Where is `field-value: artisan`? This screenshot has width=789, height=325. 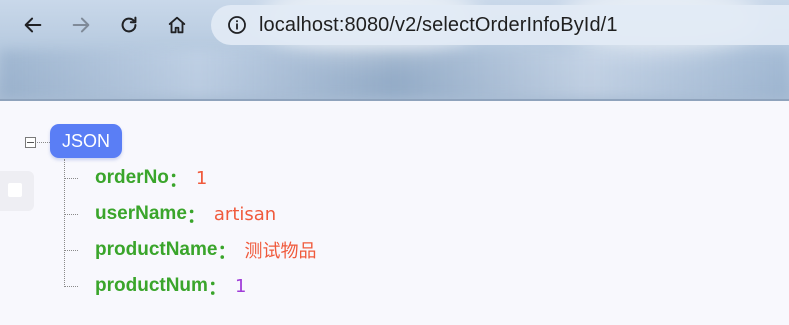 field-value: artisan is located at coordinates (245, 214).